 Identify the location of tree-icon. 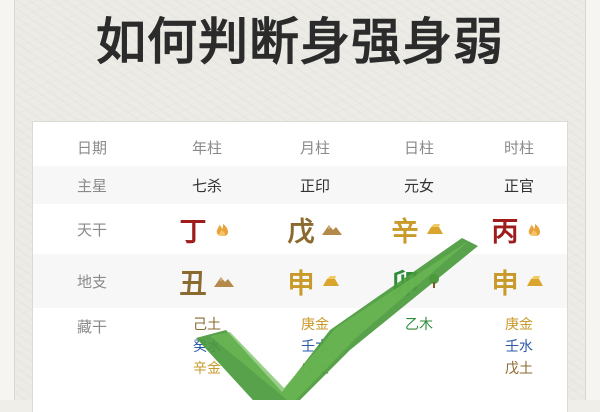
(436, 281).